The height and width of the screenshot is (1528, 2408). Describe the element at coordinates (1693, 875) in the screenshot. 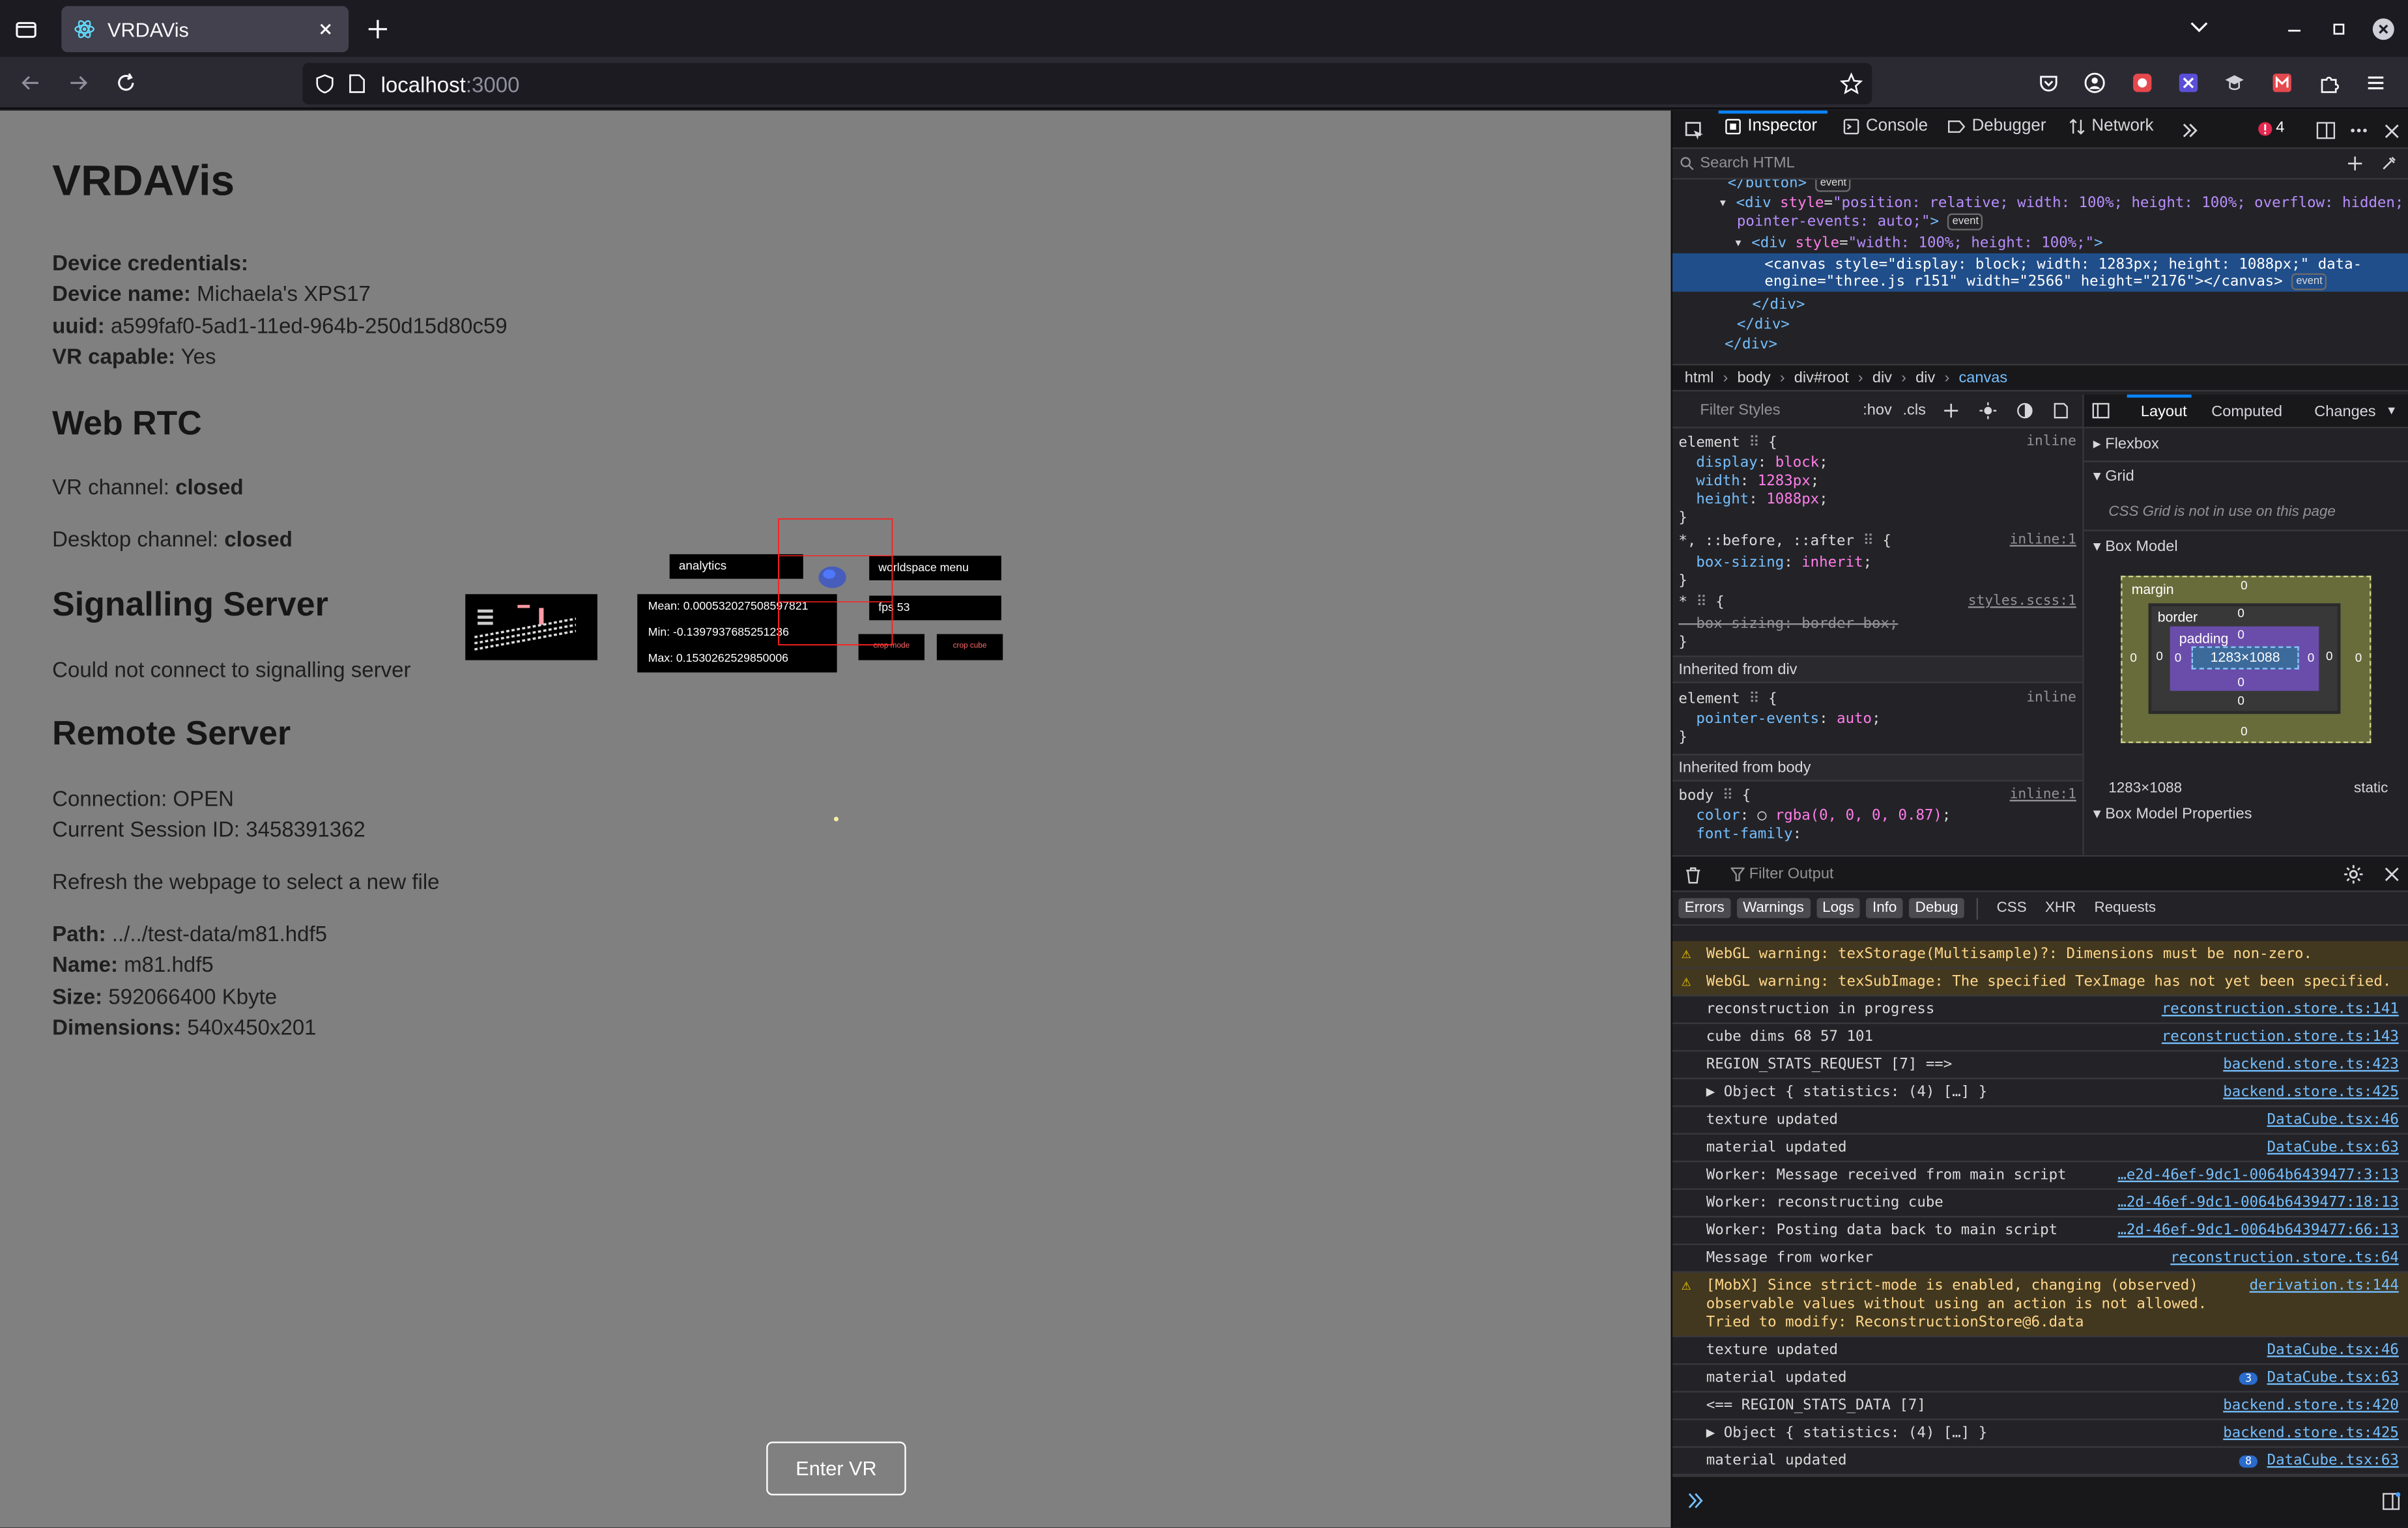

I see `trash-icon` at that location.